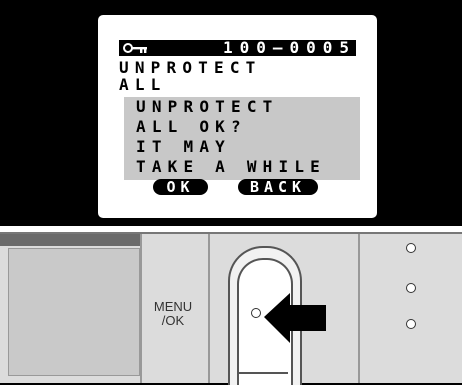 Image resolution: width=462 pixels, height=385 pixels. What do you see at coordinates (289, 47) in the screenshot?
I see `frame-number: 100—0005` at bounding box center [289, 47].